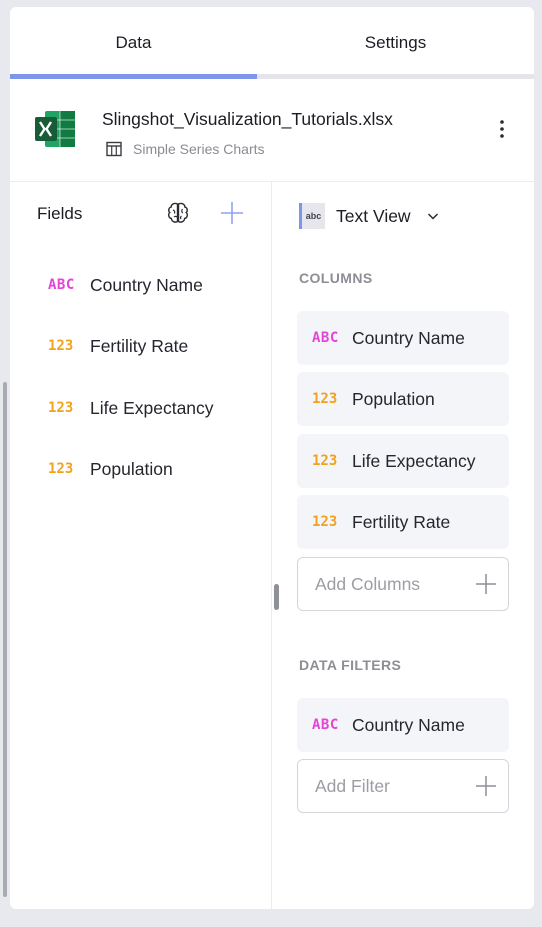  What do you see at coordinates (60, 213) in the screenshot?
I see `fields-title: Fields` at bounding box center [60, 213].